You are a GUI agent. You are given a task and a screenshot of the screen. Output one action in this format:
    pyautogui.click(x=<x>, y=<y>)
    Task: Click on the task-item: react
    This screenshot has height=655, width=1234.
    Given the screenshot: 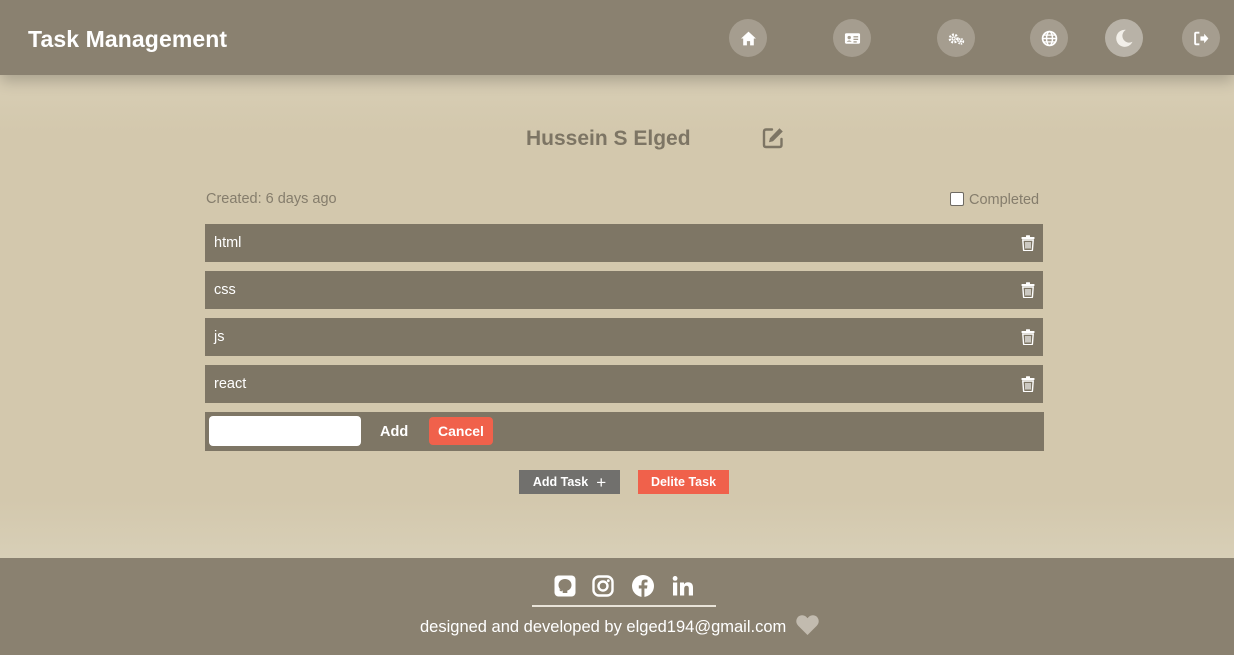 What is the action you would take?
    pyautogui.click(x=624, y=384)
    